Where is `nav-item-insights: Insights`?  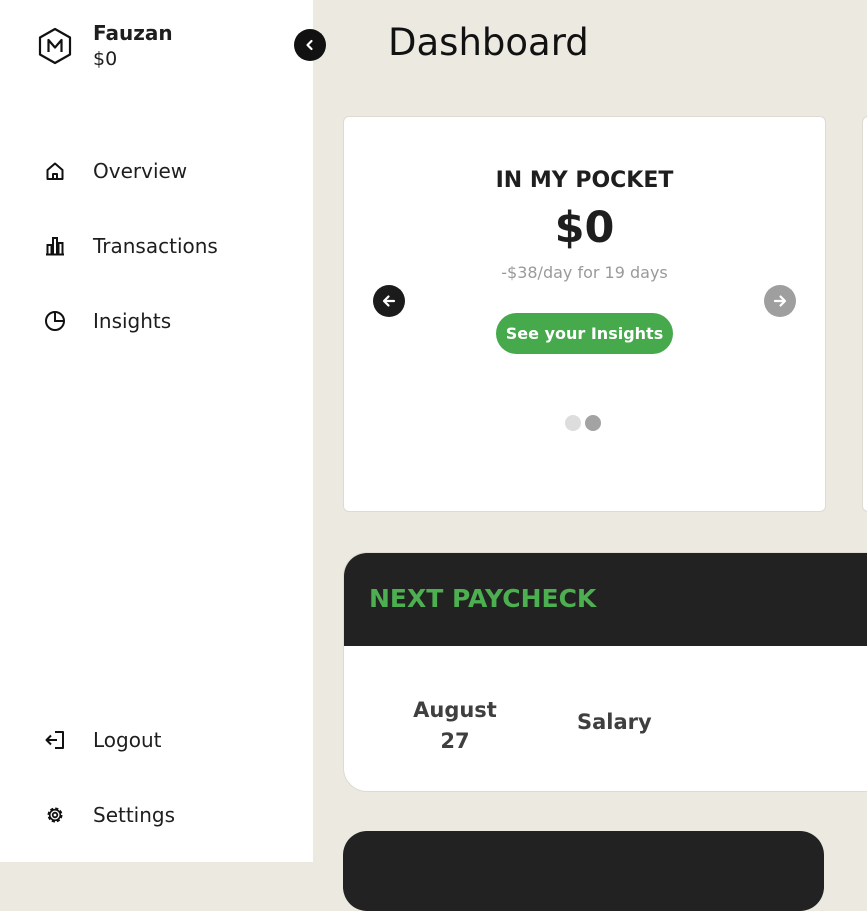 nav-item-insights: Insights is located at coordinates (107, 321).